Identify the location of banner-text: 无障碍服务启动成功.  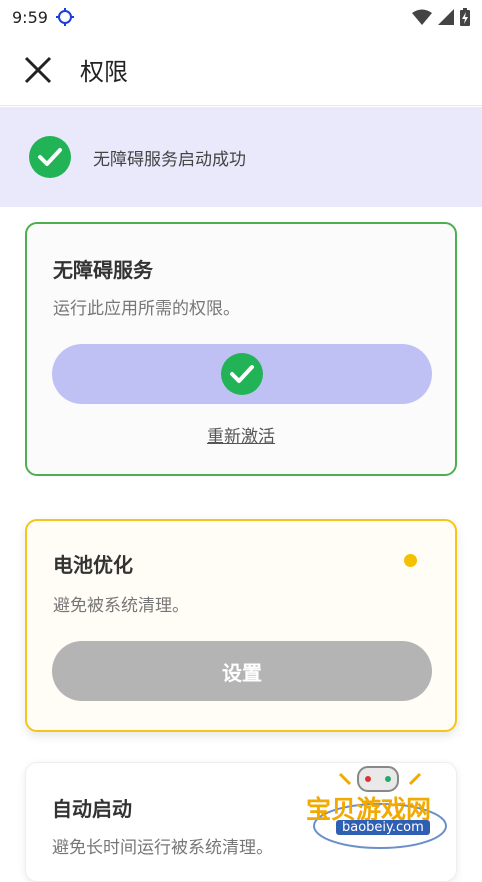
(169, 159).